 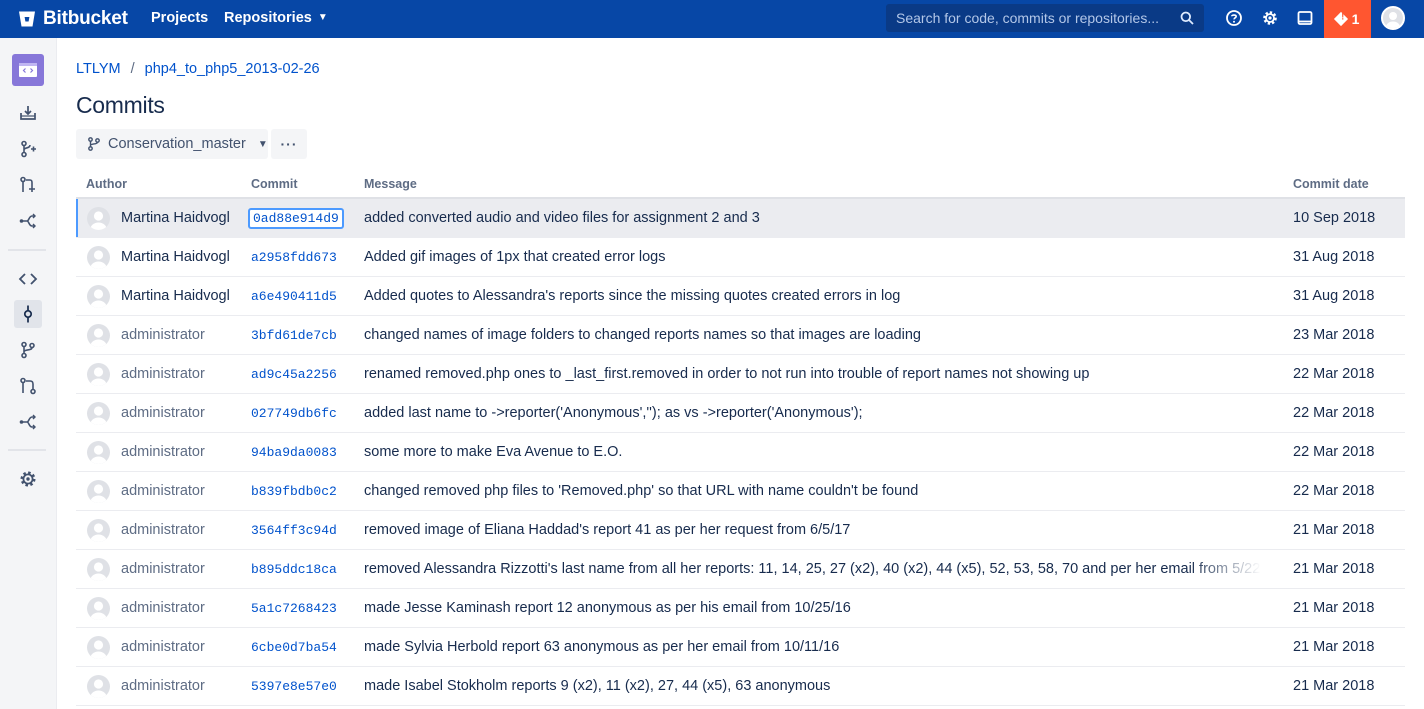 I want to click on brand-name: Bitbucket, so click(x=85, y=18).